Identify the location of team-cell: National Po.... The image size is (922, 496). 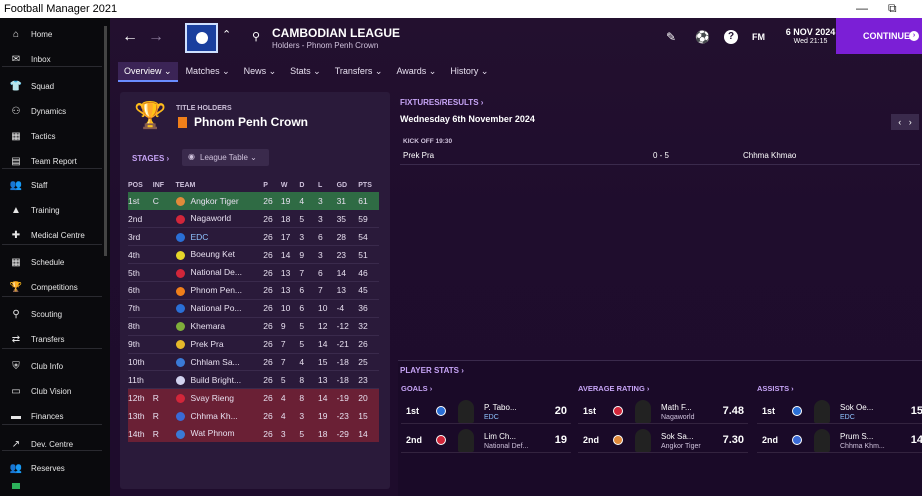
(219, 308).